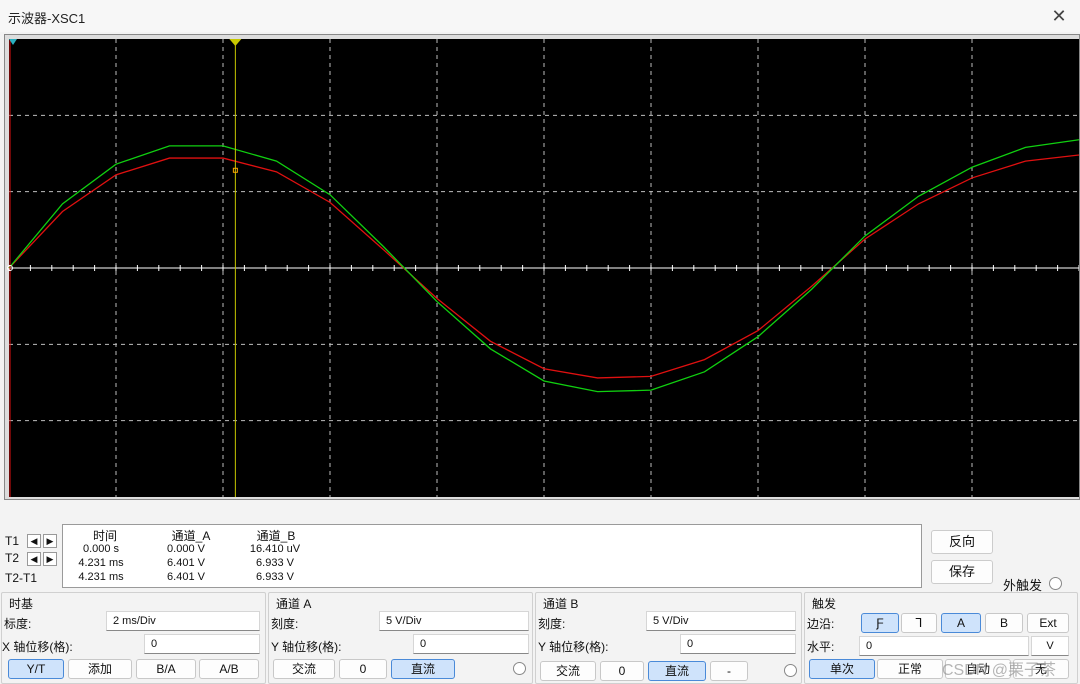 The width and height of the screenshot is (1080, 684). Describe the element at coordinates (306, 647) in the screenshot. I see `channel-a-ypos-label: Y 轴位移(格):` at that location.